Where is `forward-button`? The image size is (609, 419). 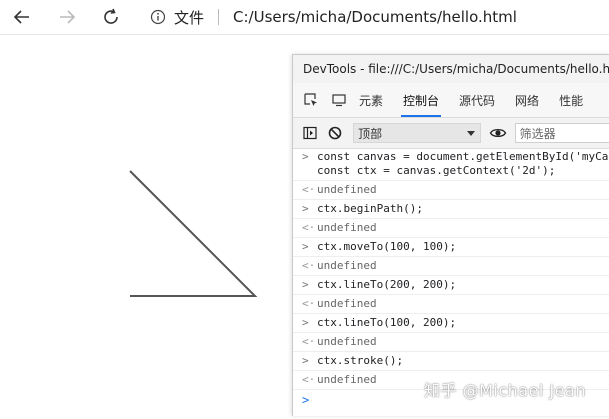 forward-button is located at coordinates (67, 17).